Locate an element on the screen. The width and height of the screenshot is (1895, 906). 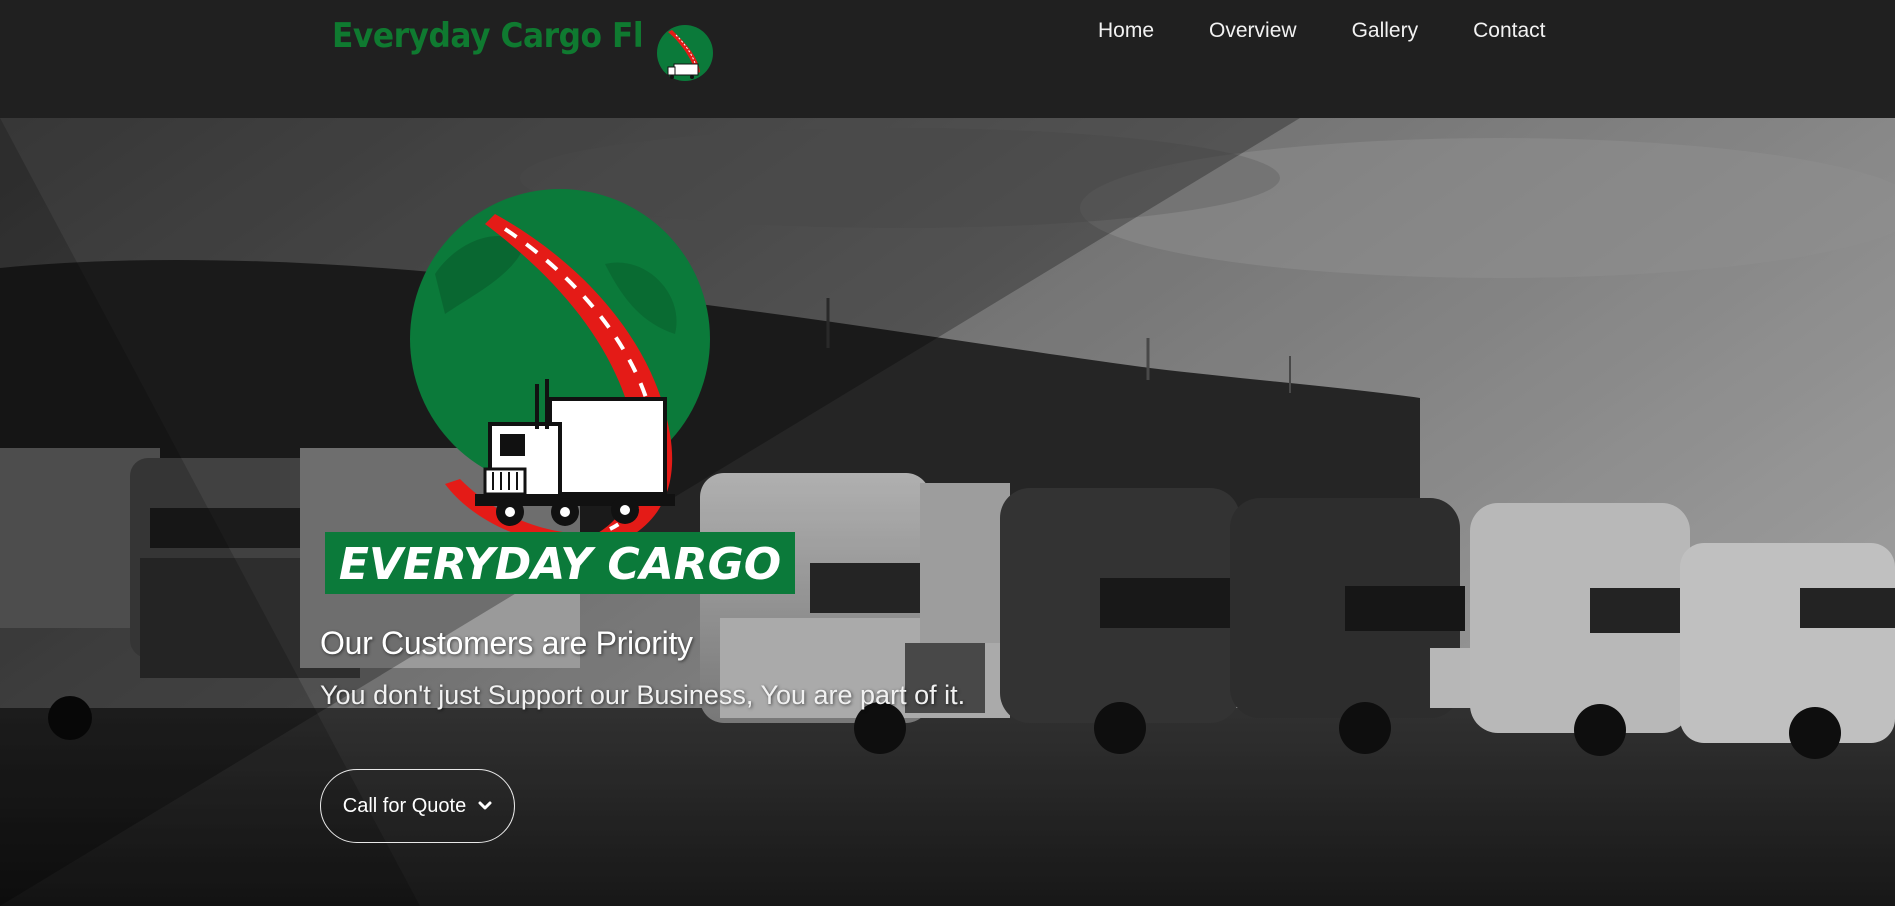
call-for-quote-button: Call for Quote is located at coordinates (417, 806).